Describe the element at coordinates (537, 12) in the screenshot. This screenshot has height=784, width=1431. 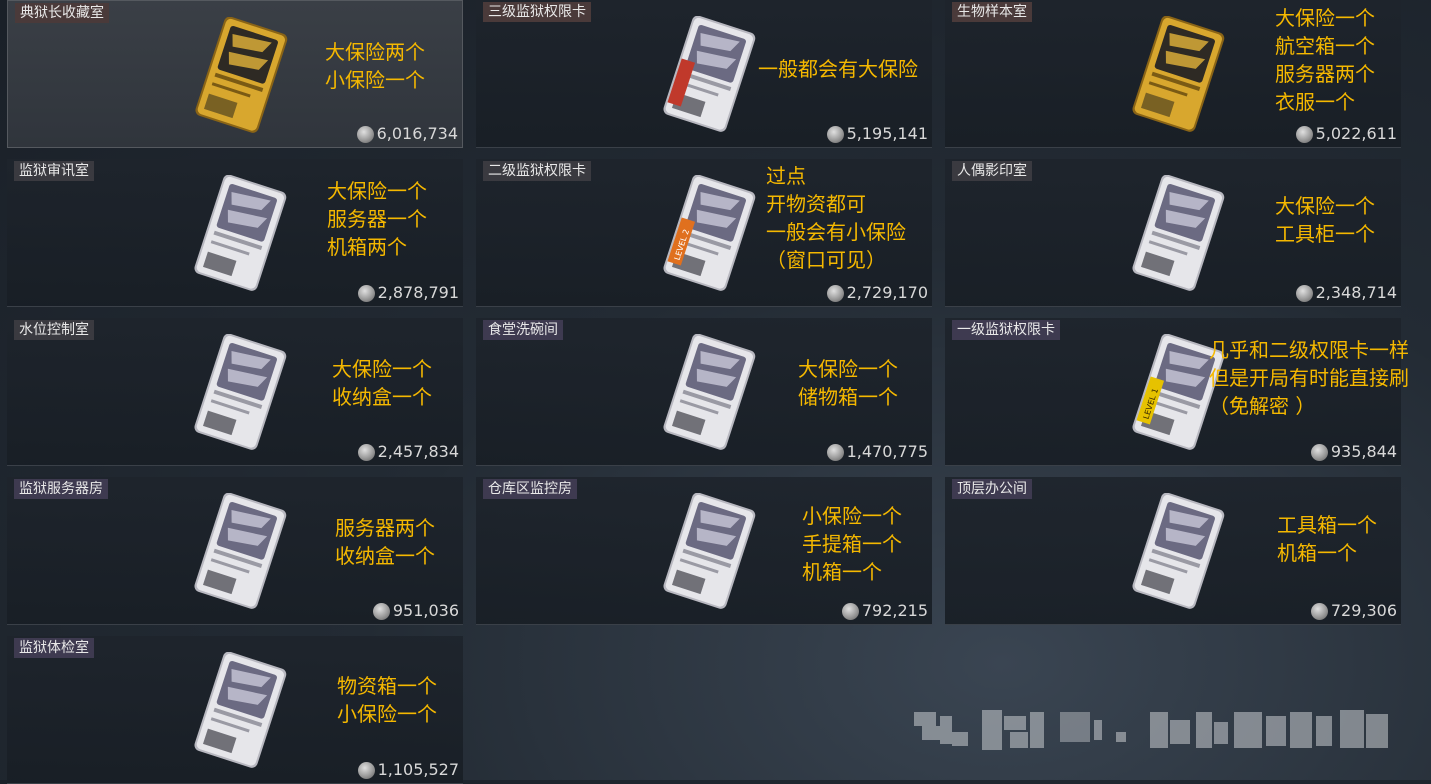
I see `room-name-label: 三级监狱权限卡` at that location.